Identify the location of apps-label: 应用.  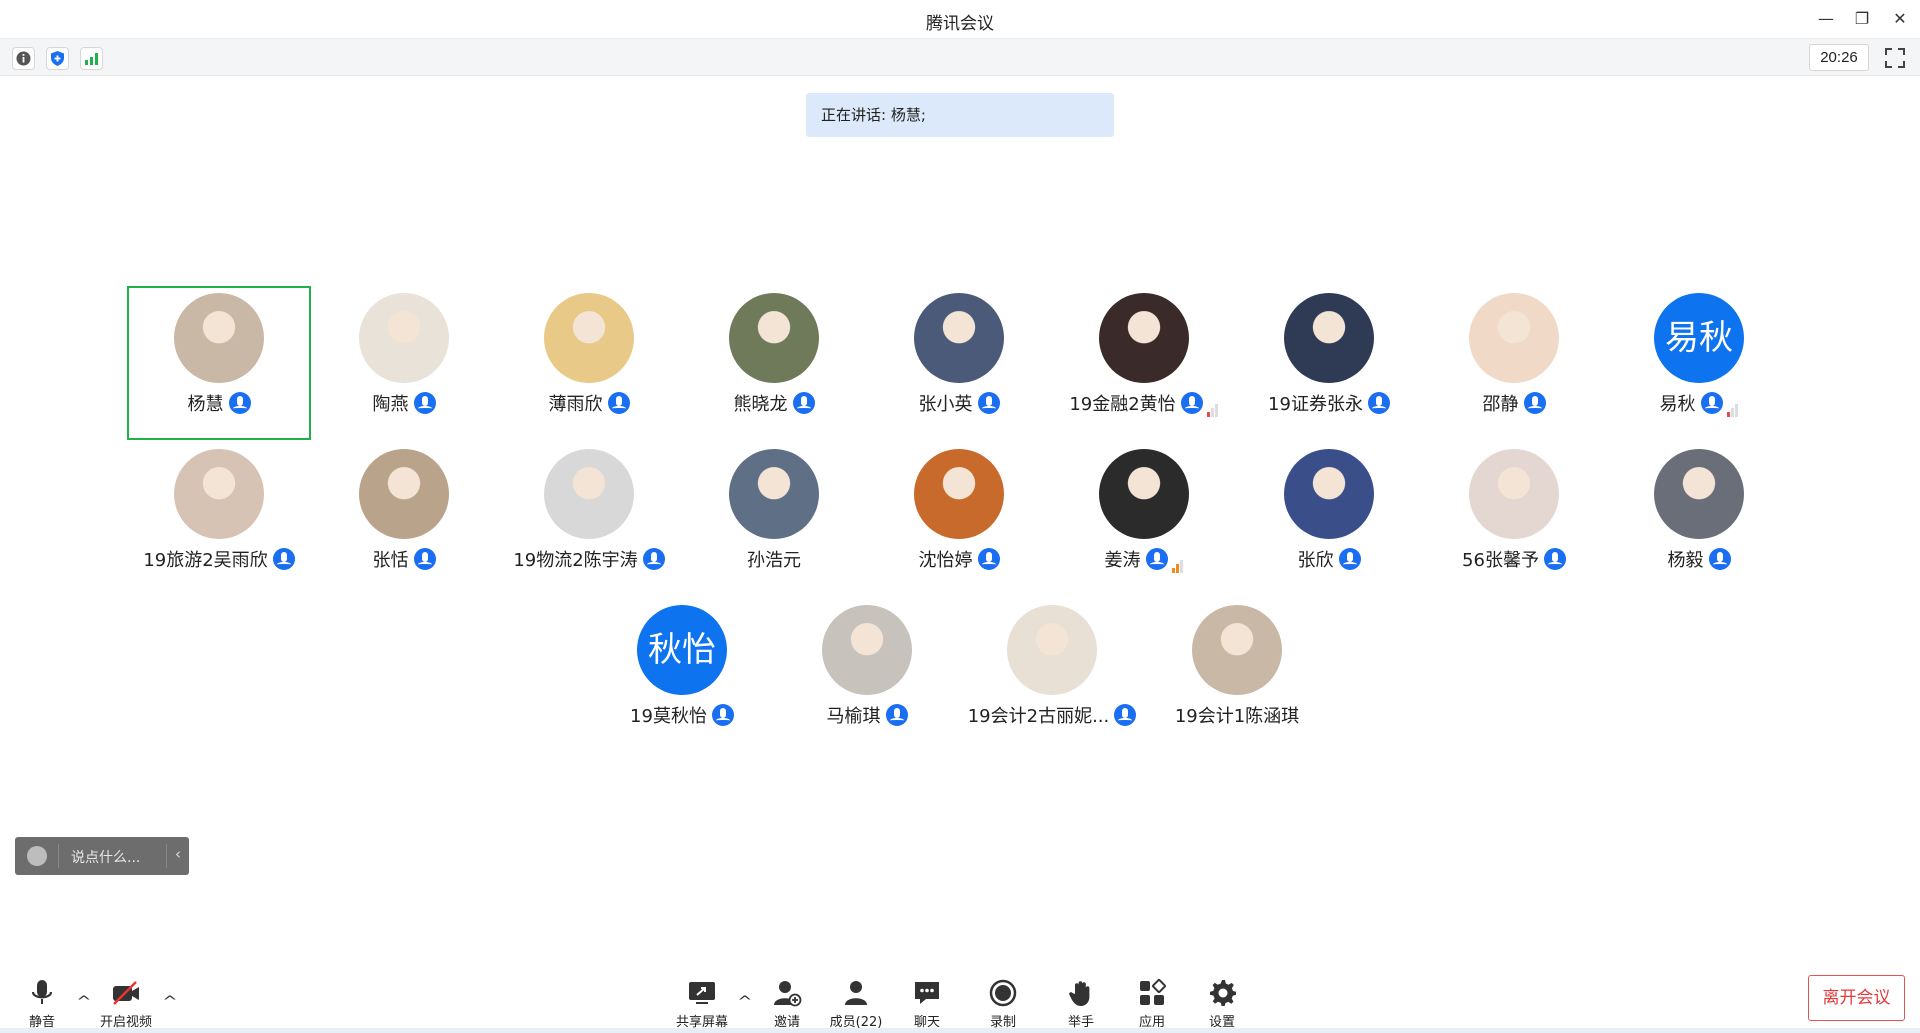
(1151, 1022).